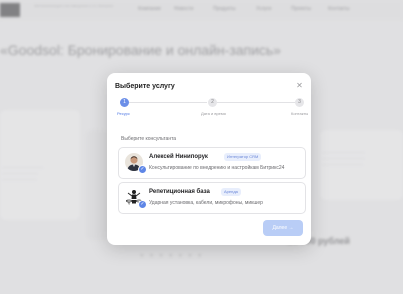 The height and width of the screenshot is (294, 403). Describe the element at coordinates (283, 228) in the screenshot. I see `next-button: Далее →` at that location.